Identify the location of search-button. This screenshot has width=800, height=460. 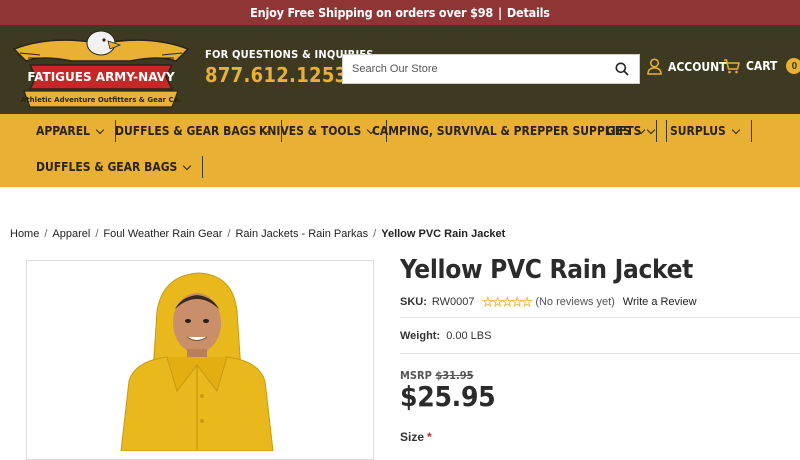
(622, 69).